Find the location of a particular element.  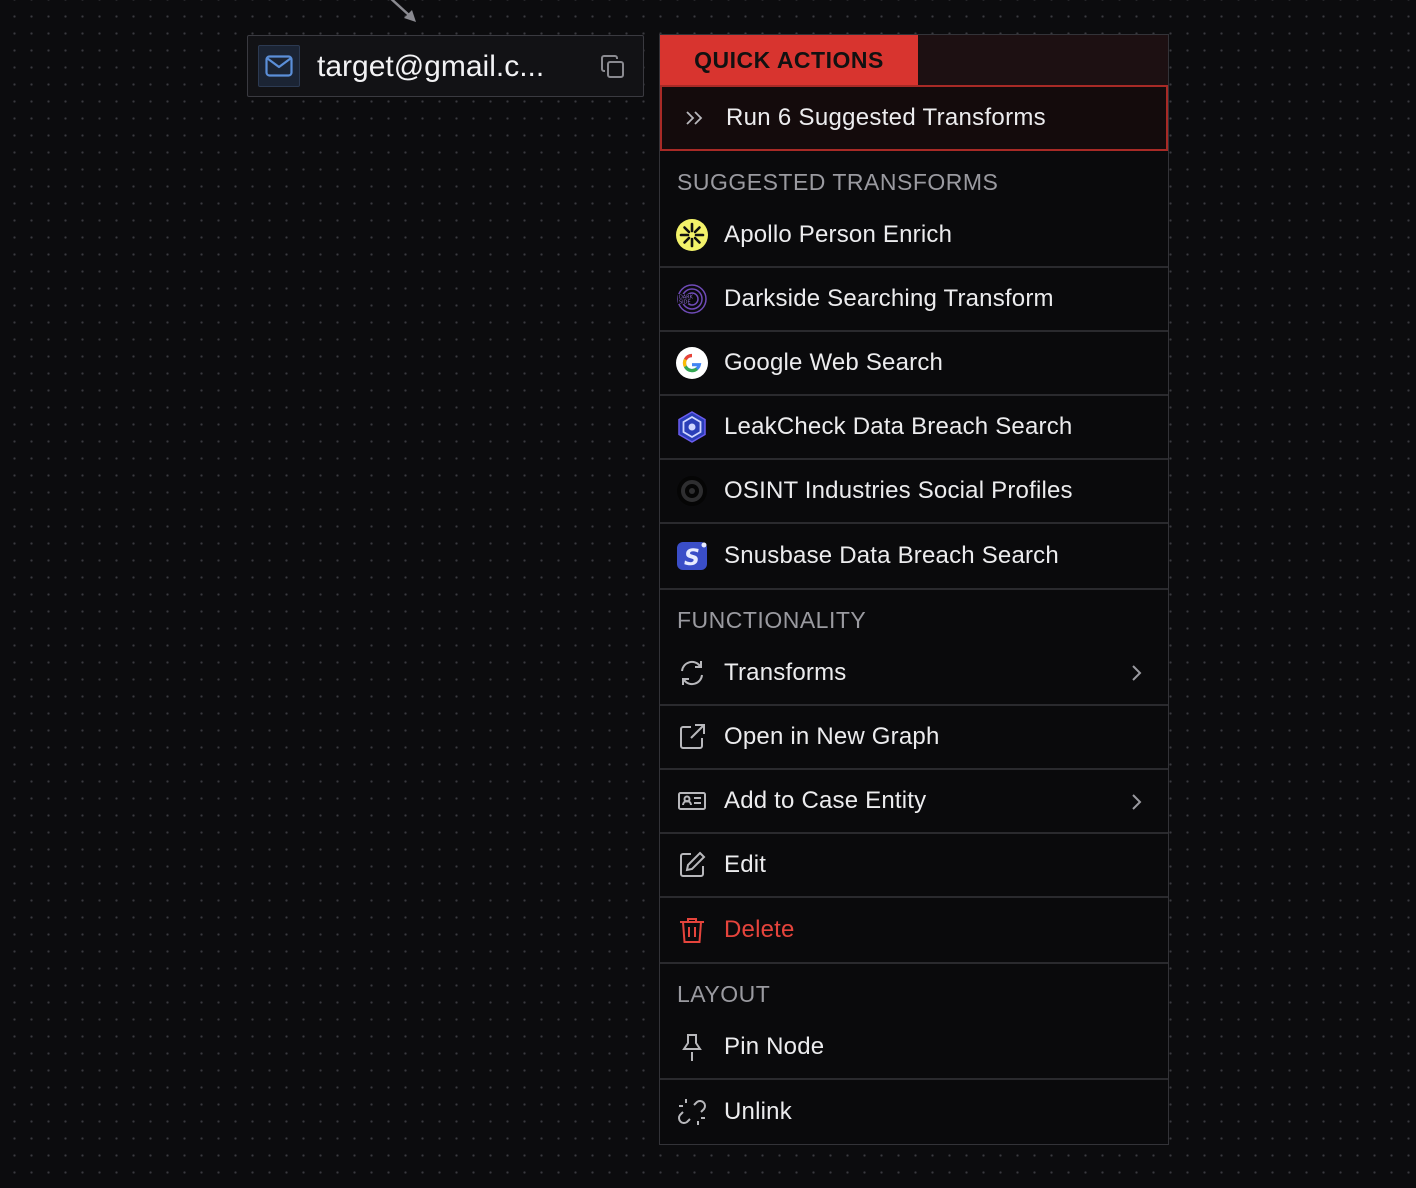

menu-item-add-to-case-entity: Add to Case Entity is located at coordinates (914, 800).